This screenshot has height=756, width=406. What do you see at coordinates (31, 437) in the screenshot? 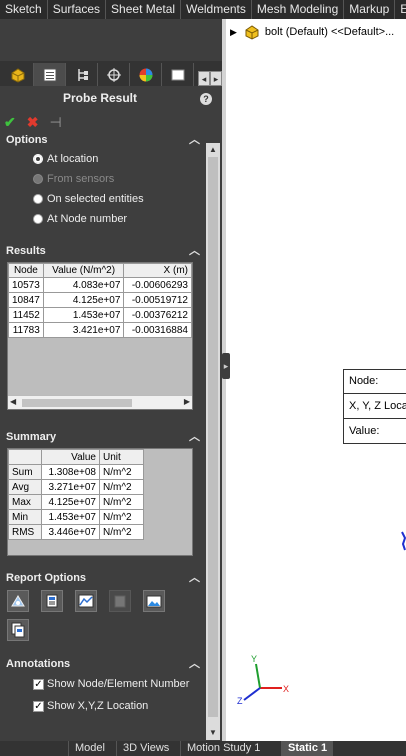
I see `group-title: Summary` at bounding box center [31, 437].